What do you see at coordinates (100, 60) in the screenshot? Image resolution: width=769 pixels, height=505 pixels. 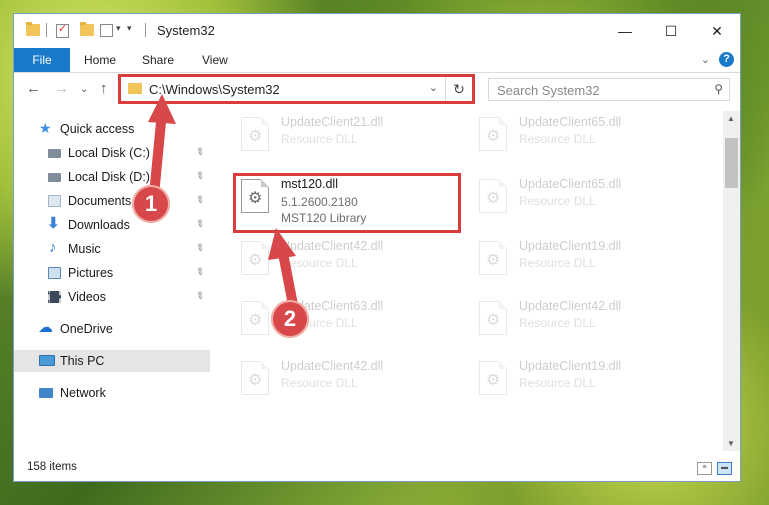 I see `tab-home: Home` at bounding box center [100, 60].